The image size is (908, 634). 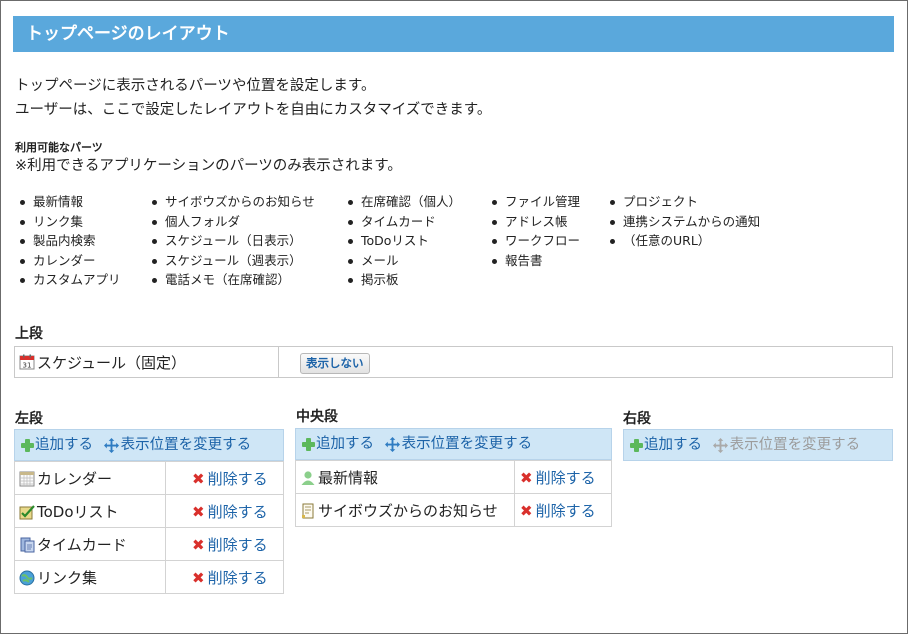 I want to click on hide-button: 表示しない, so click(x=335, y=363).